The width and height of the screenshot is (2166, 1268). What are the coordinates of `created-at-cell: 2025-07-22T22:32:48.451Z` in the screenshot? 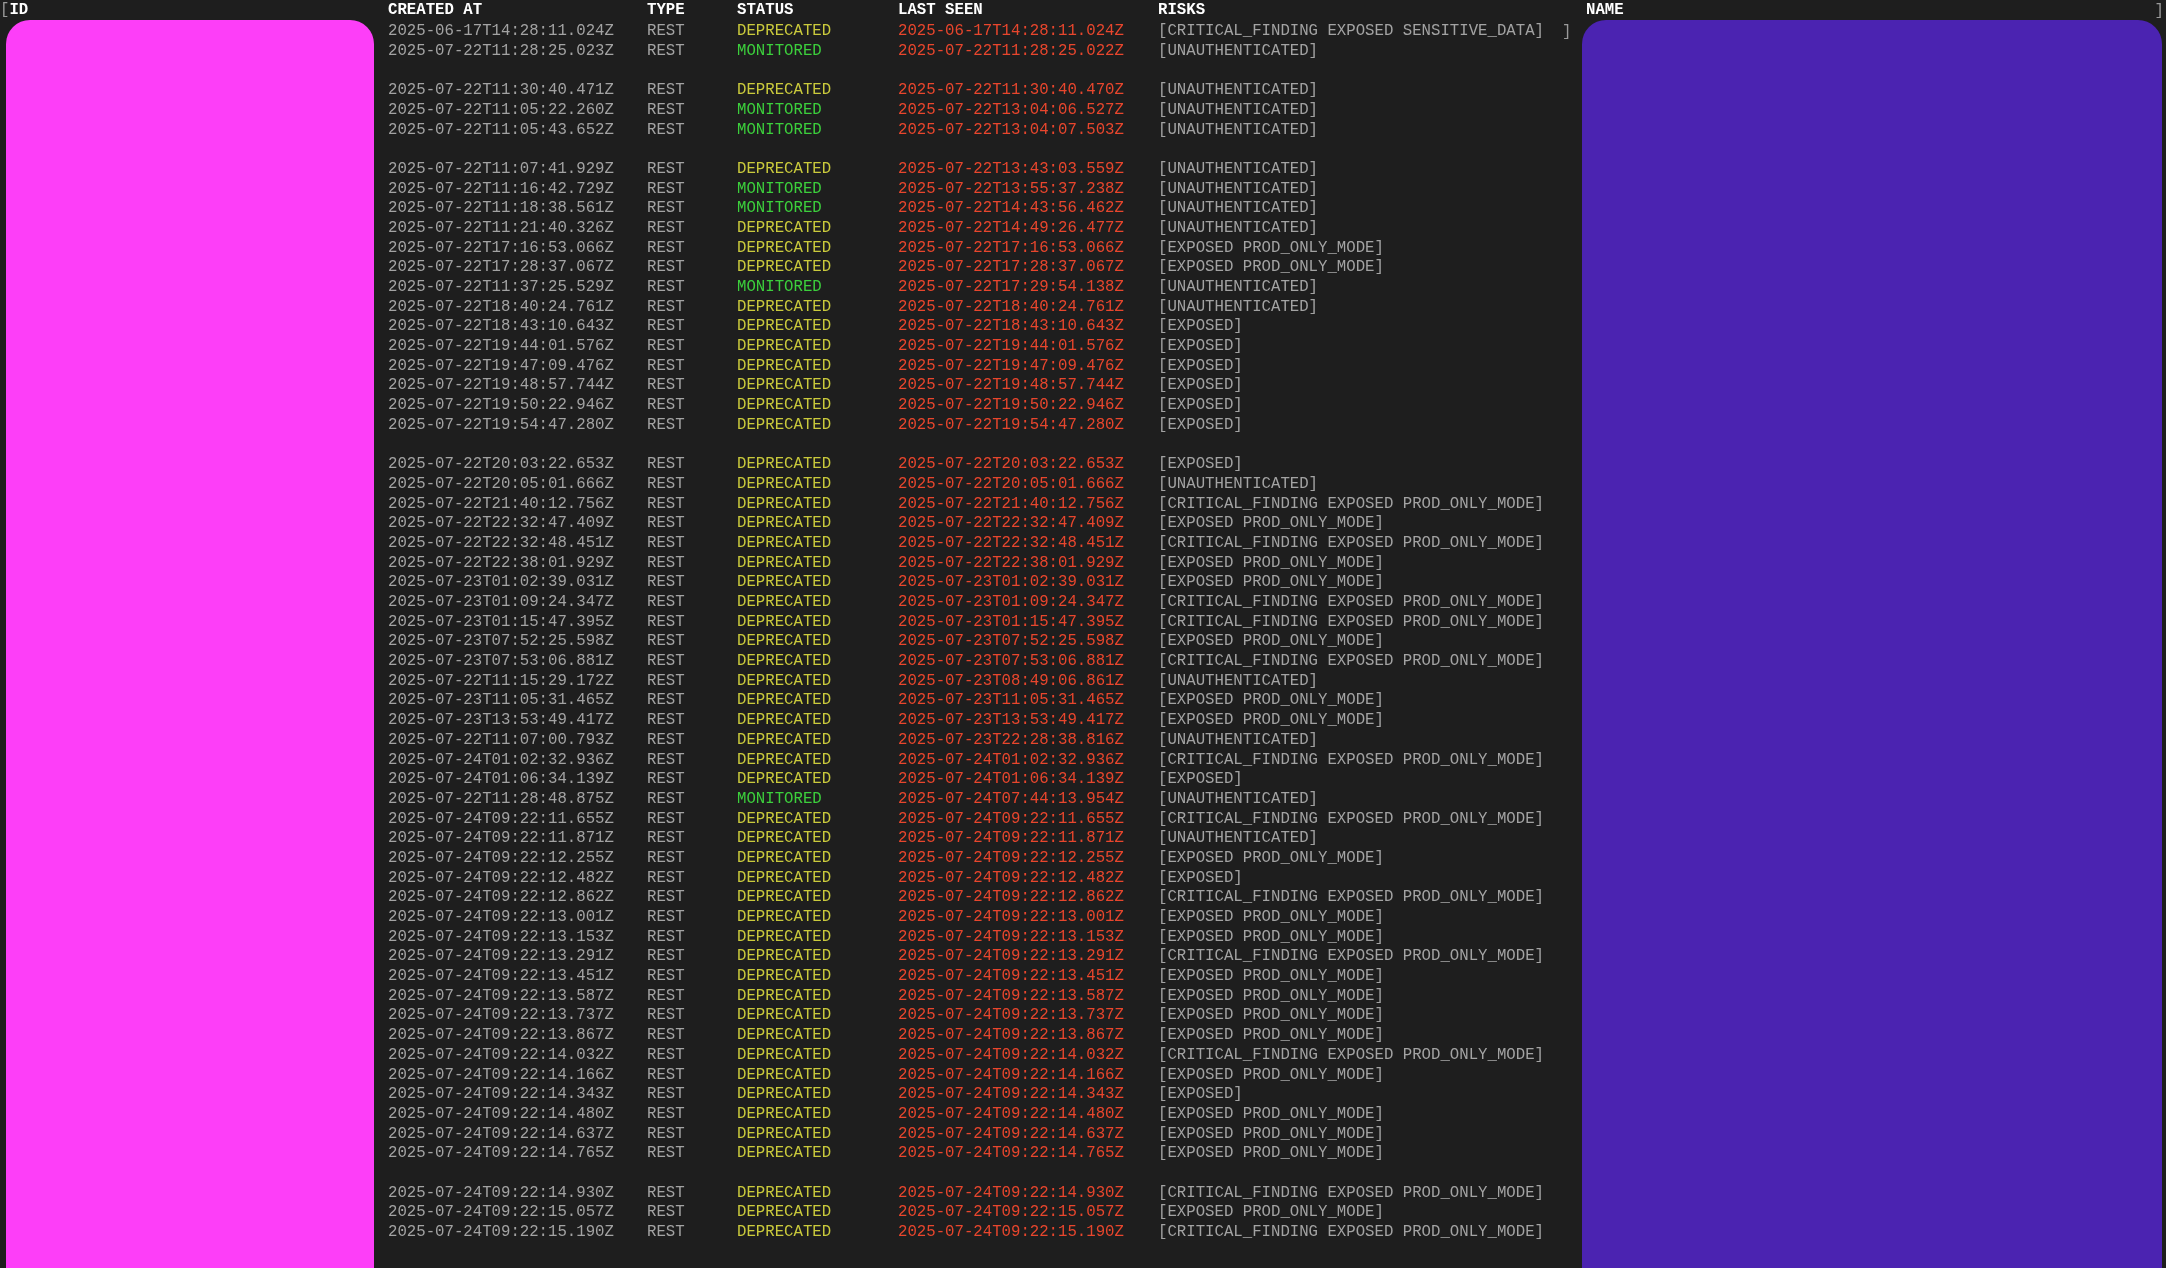 It's located at (501, 542).